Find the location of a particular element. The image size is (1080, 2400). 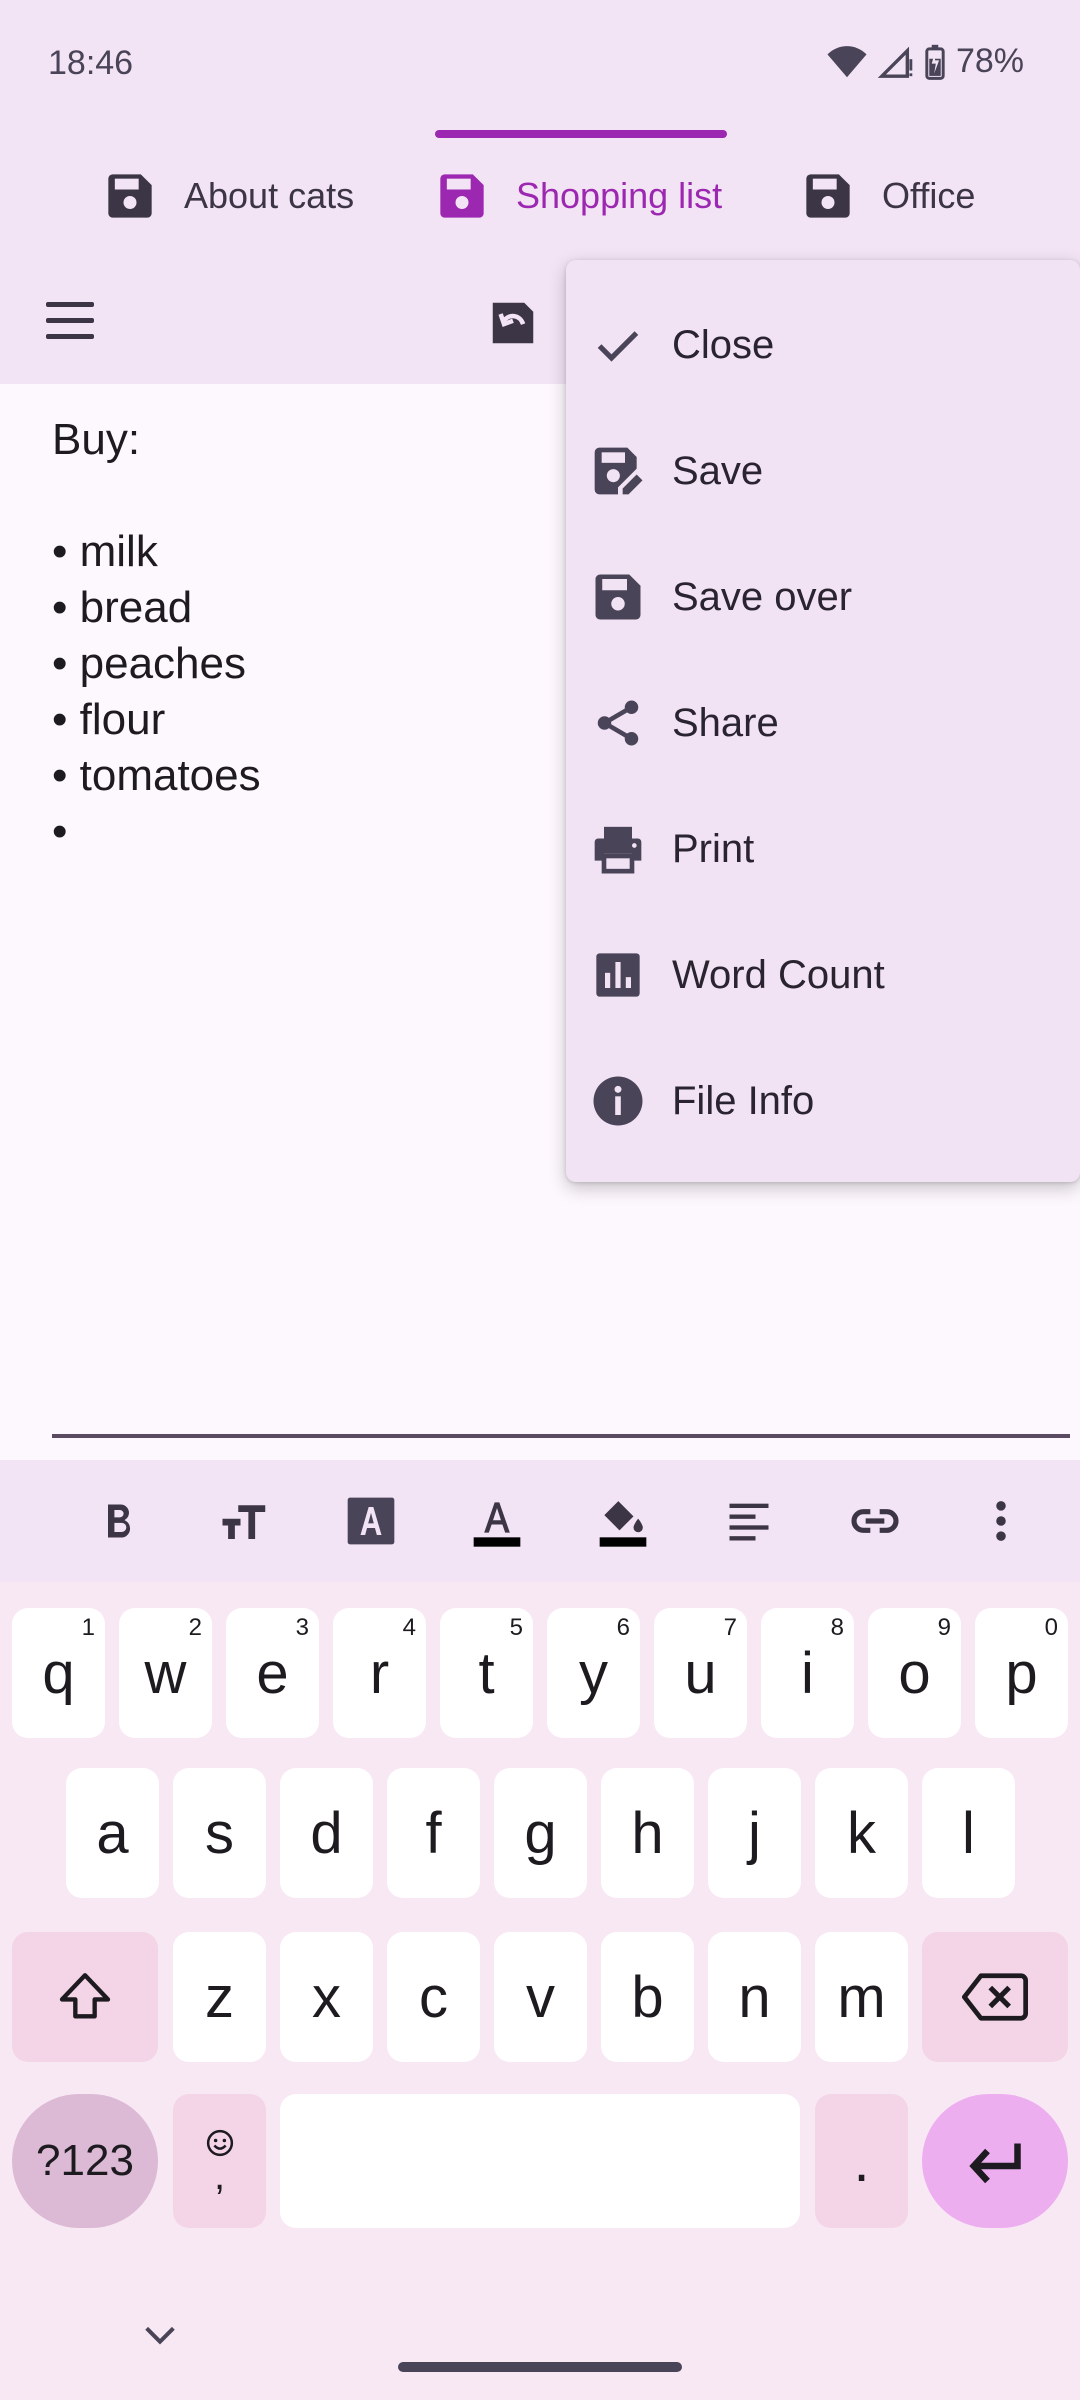

print-icon is located at coordinates (618, 849).